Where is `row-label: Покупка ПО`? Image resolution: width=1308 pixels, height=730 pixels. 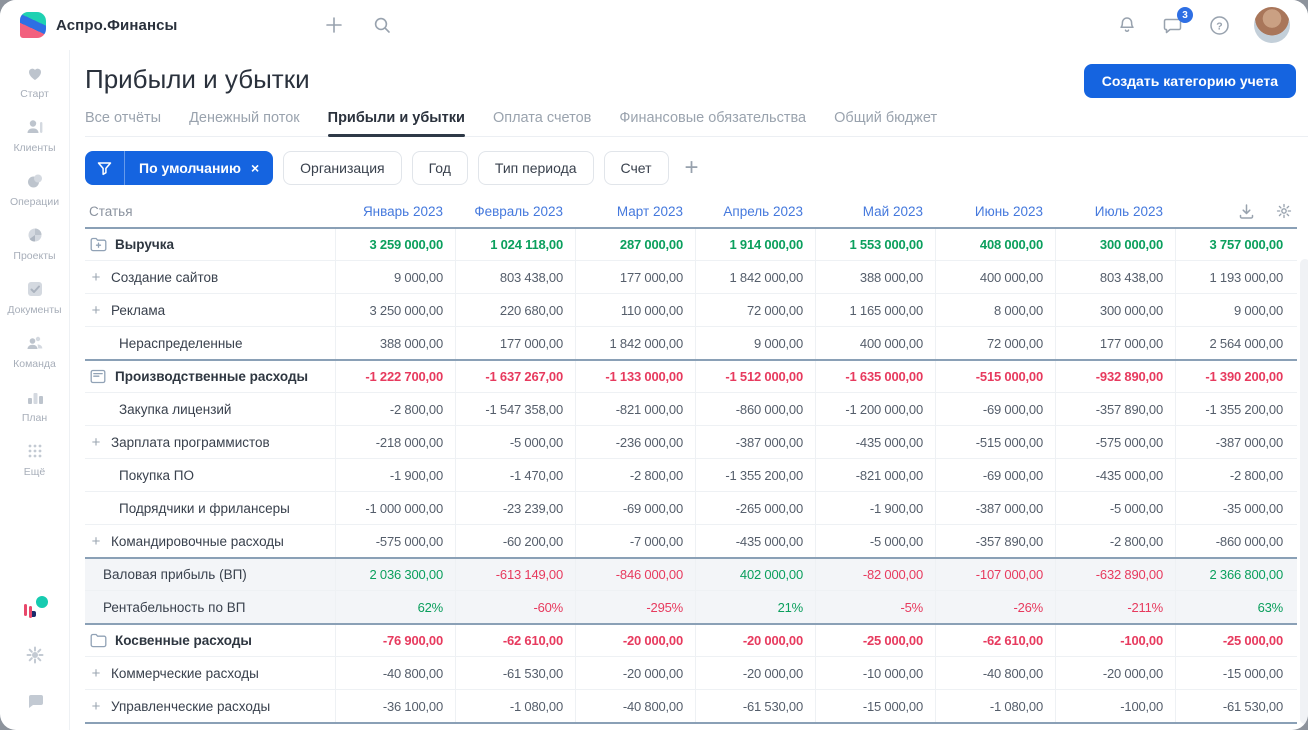 row-label: Покупка ПО is located at coordinates (210, 475).